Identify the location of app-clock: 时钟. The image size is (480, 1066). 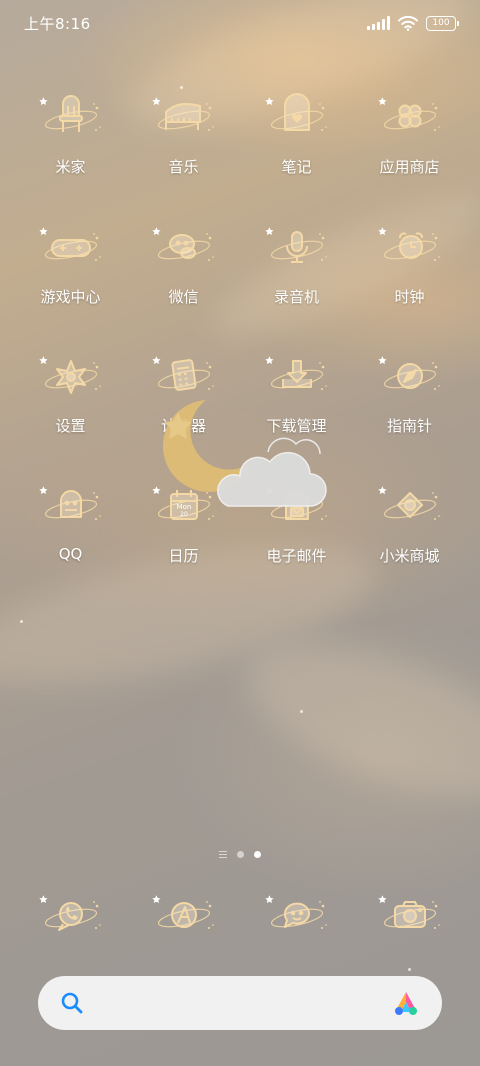
(409, 287).